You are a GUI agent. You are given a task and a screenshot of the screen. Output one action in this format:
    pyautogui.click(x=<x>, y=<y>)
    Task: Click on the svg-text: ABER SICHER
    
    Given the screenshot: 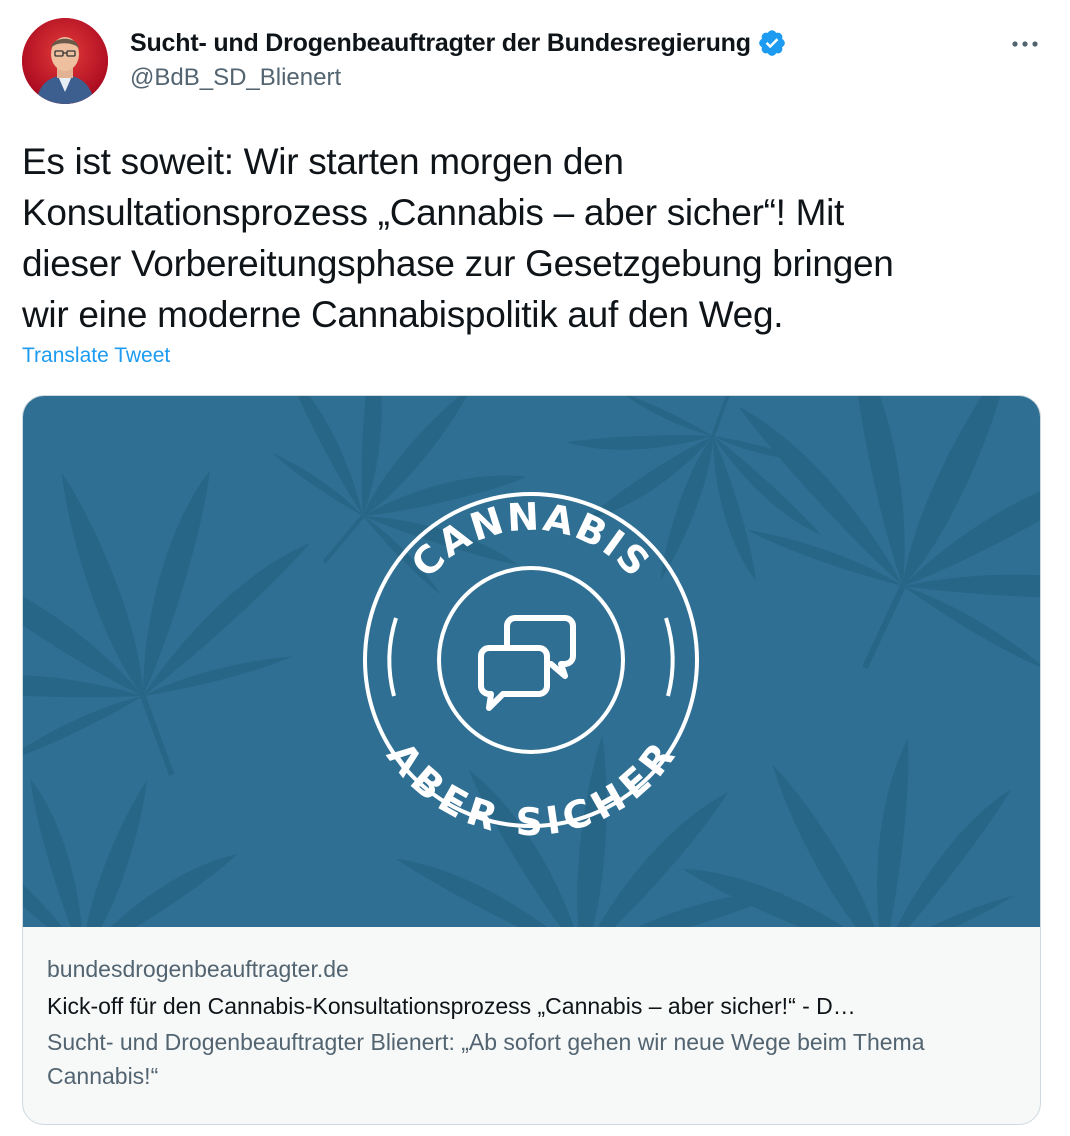 What is the action you would take?
    pyautogui.click(x=530, y=789)
    